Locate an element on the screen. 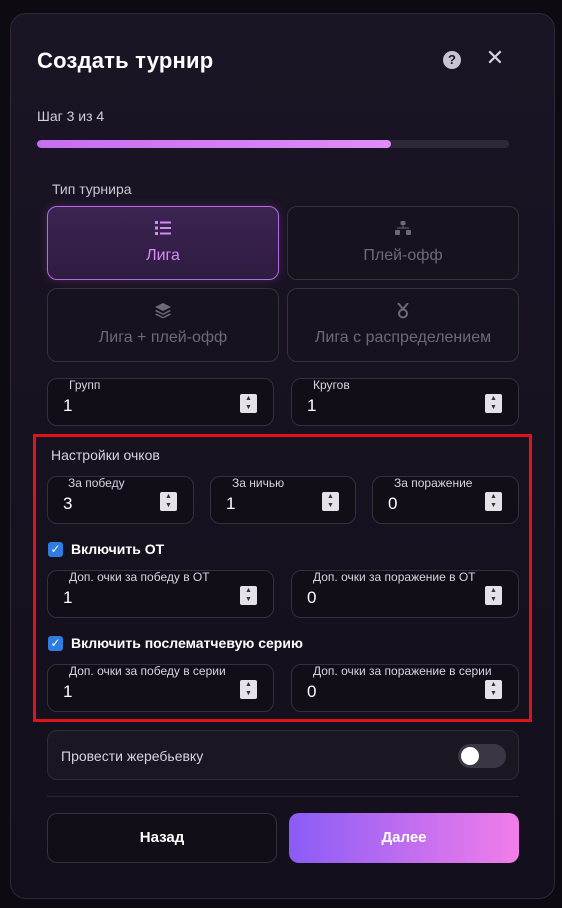 The height and width of the screenshot is (908, 562). ot-win-label: Доп. очки за победу в ОТ is located at coordinates (139, 577).